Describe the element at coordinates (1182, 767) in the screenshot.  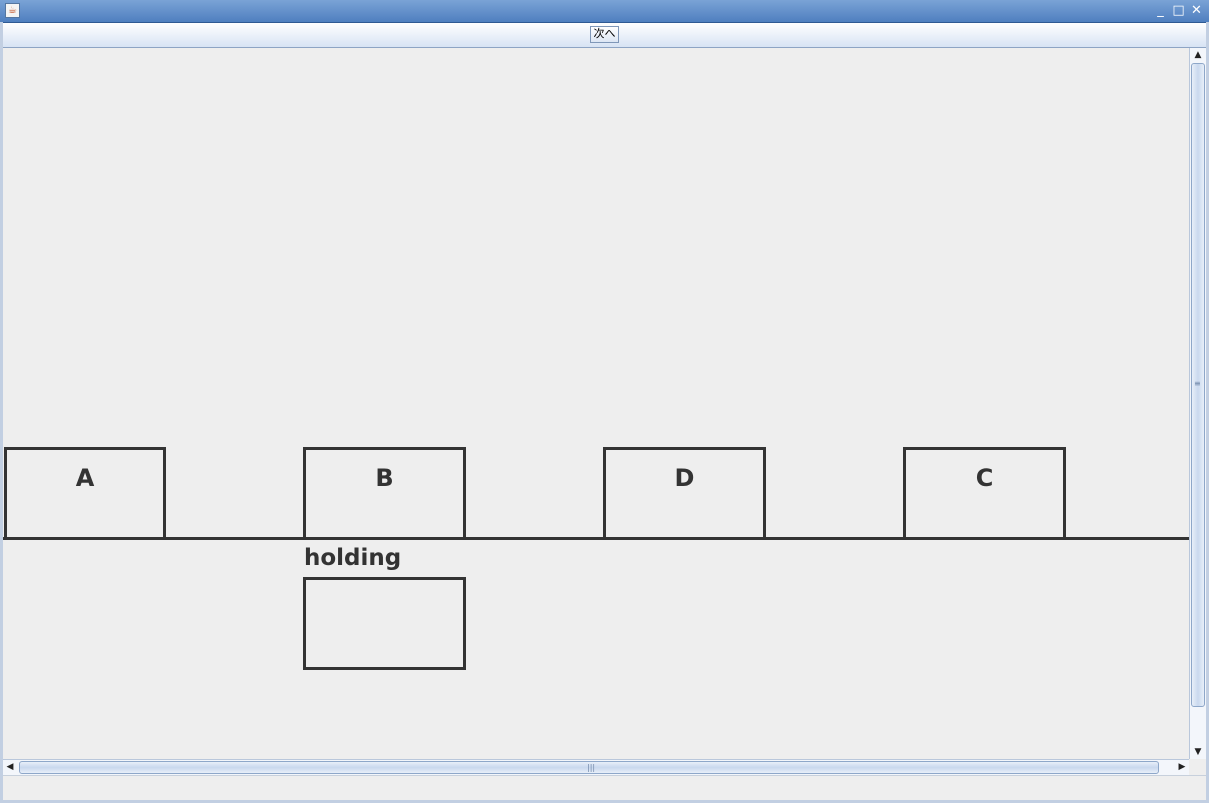
I see `scroll-right-icon: ▶` at that location.